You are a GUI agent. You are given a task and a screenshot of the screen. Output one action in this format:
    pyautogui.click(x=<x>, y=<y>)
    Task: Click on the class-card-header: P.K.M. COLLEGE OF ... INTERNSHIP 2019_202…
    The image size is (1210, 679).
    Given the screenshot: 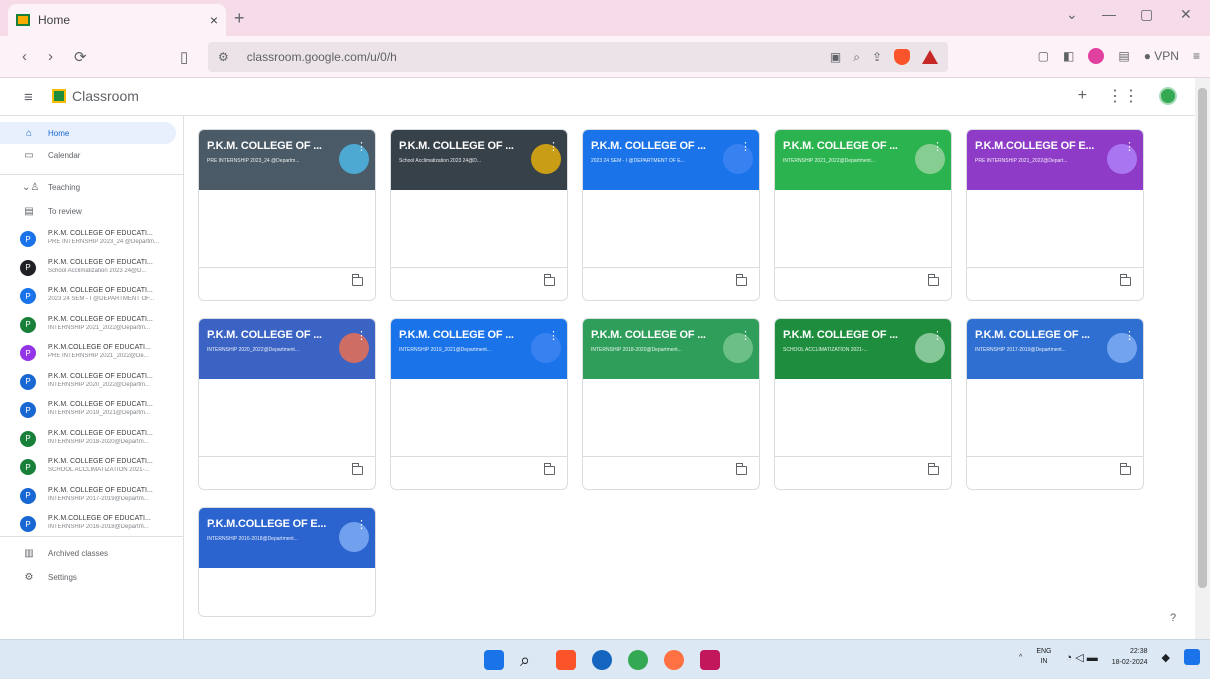 What is the action you would take?
    pyautogui.click(x=479, y=349)
    